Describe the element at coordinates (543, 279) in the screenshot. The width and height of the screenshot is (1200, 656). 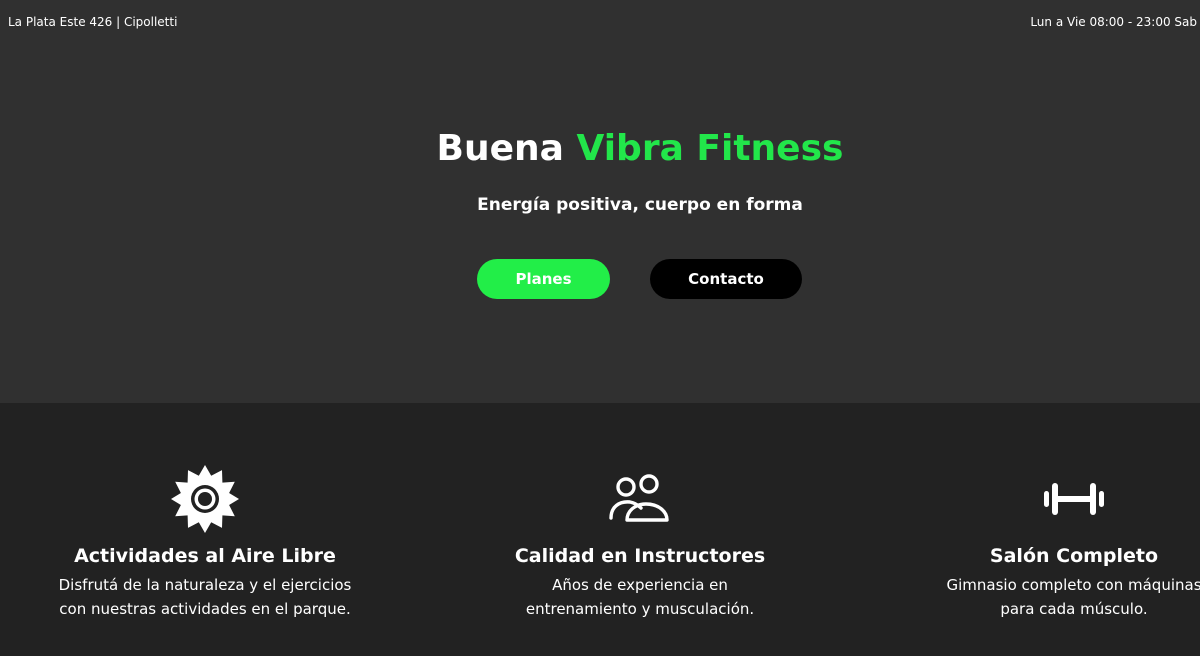
I see `planes-button: Planes` at that location.